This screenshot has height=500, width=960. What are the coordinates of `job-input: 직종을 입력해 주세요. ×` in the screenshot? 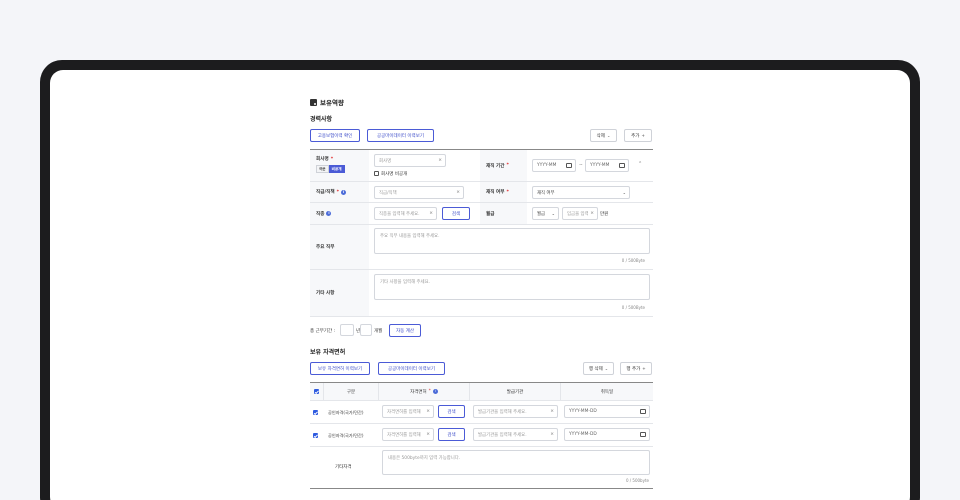 It's located at (405, 213).